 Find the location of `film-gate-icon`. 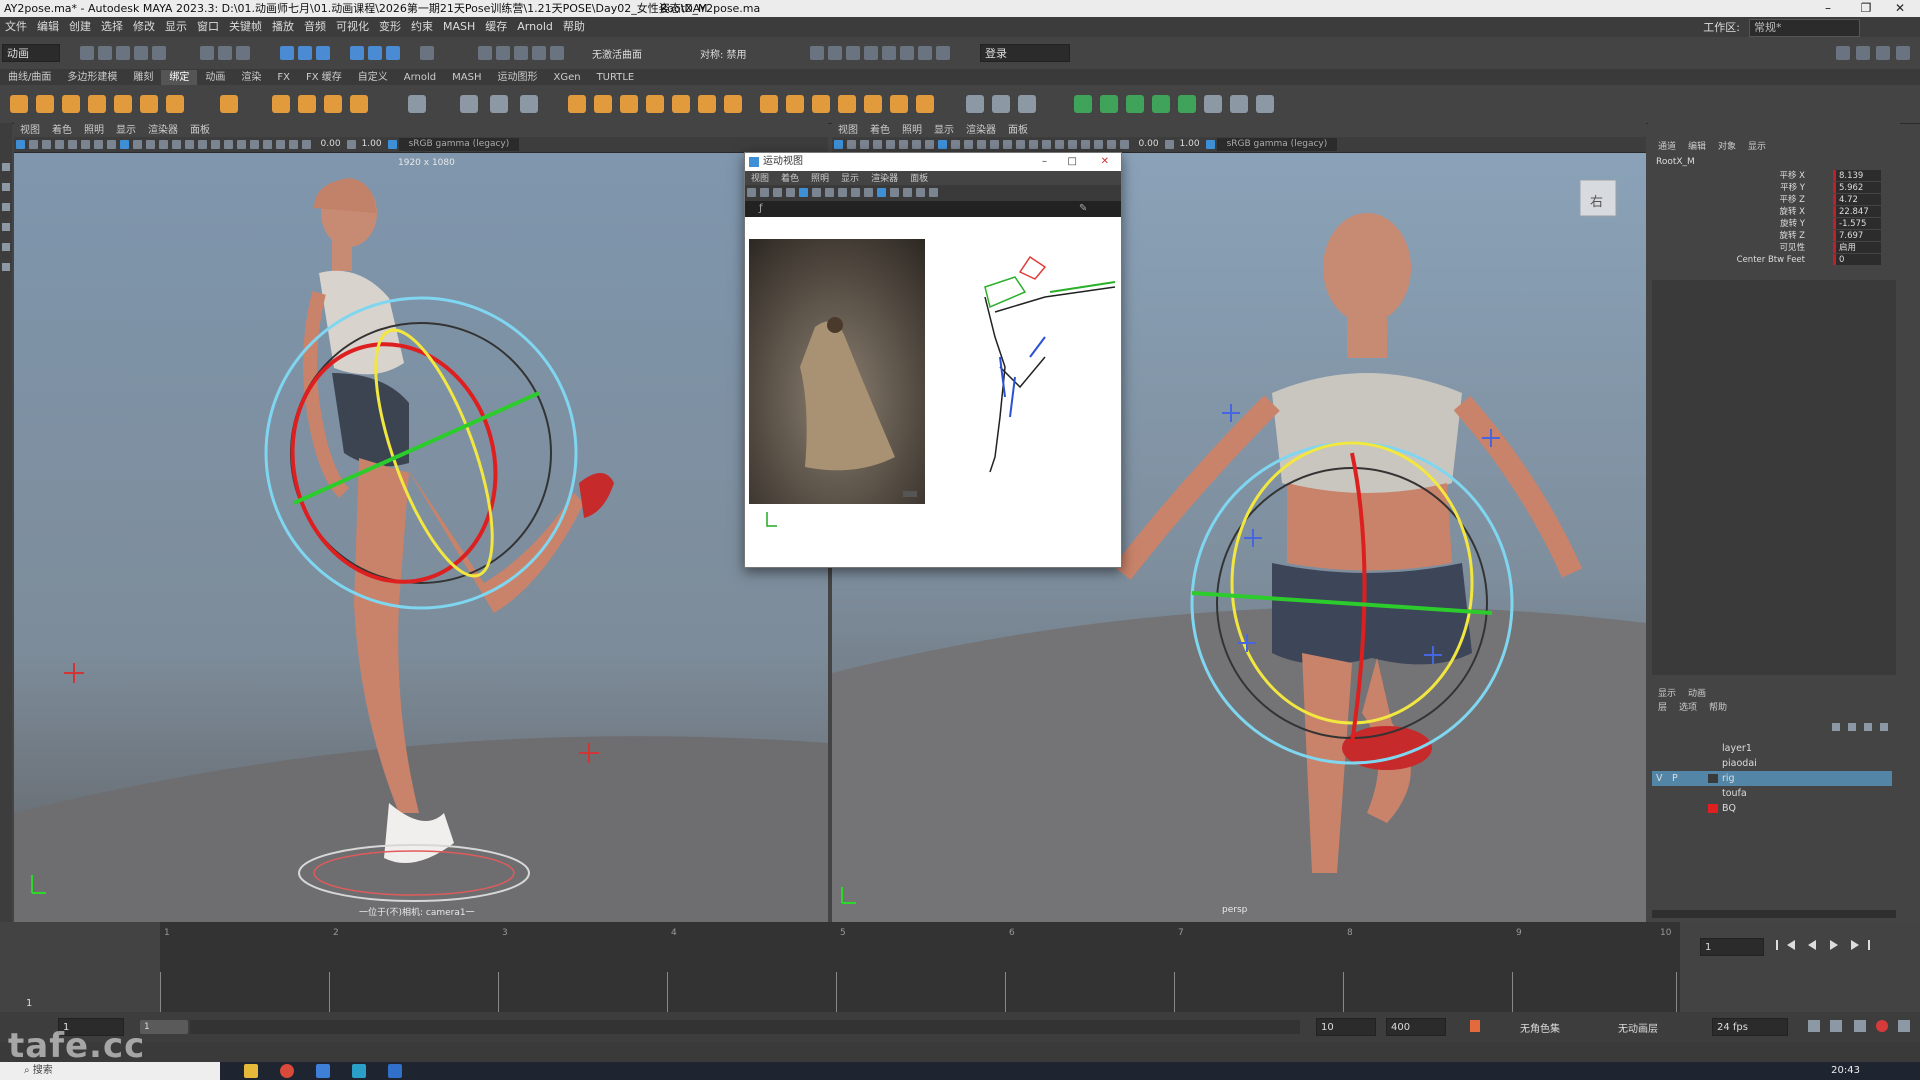

film-gate-icon is located at coordinates (903, 144).